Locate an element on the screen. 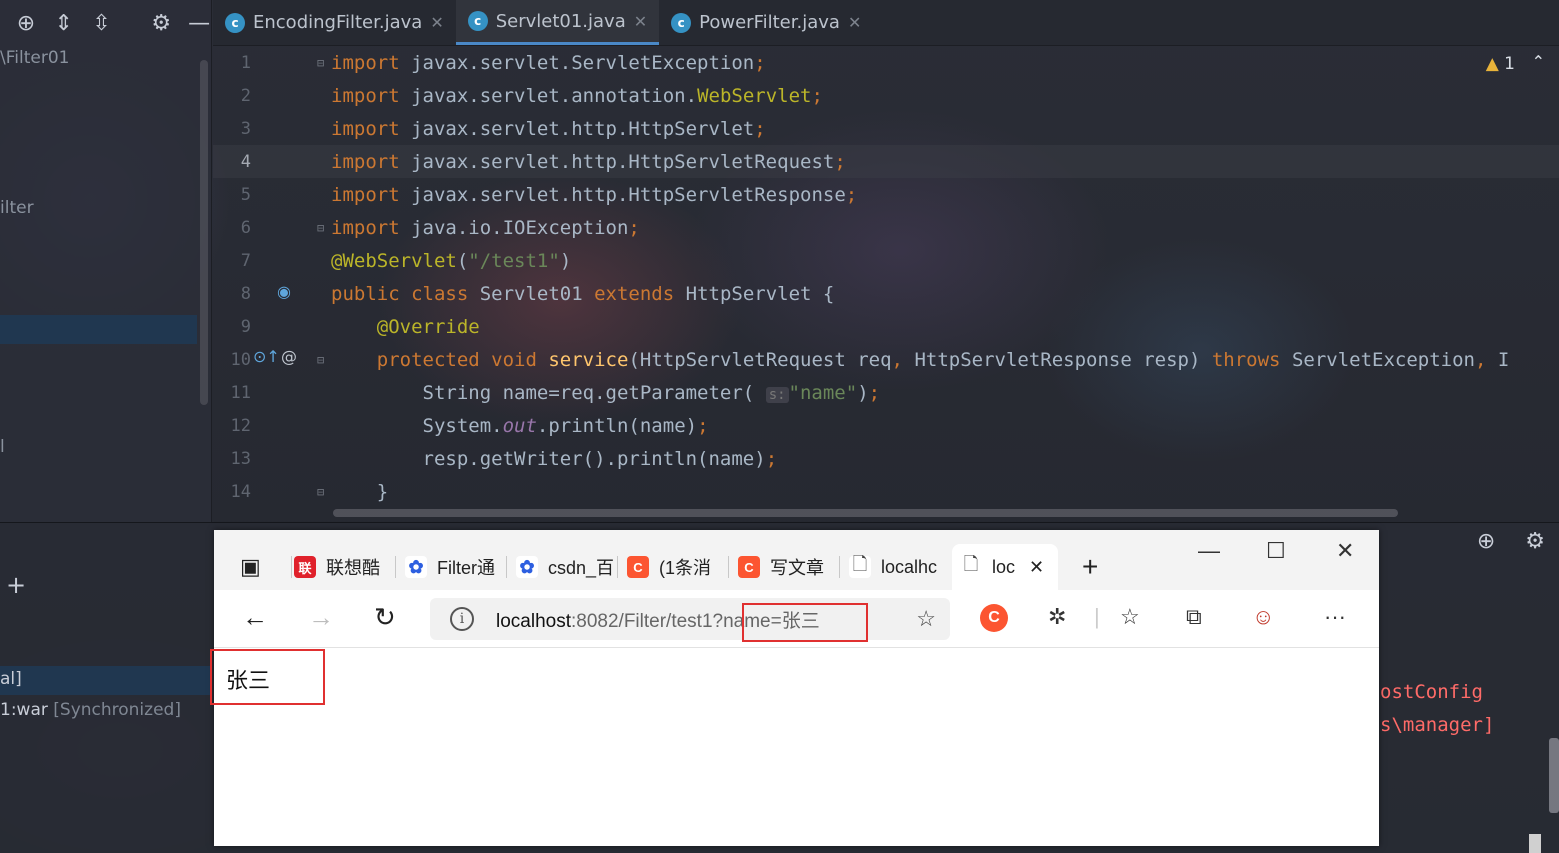 The width and height of the screenshot is (1559, 853). tree-item-l: l is located at coordinates (2, 447).